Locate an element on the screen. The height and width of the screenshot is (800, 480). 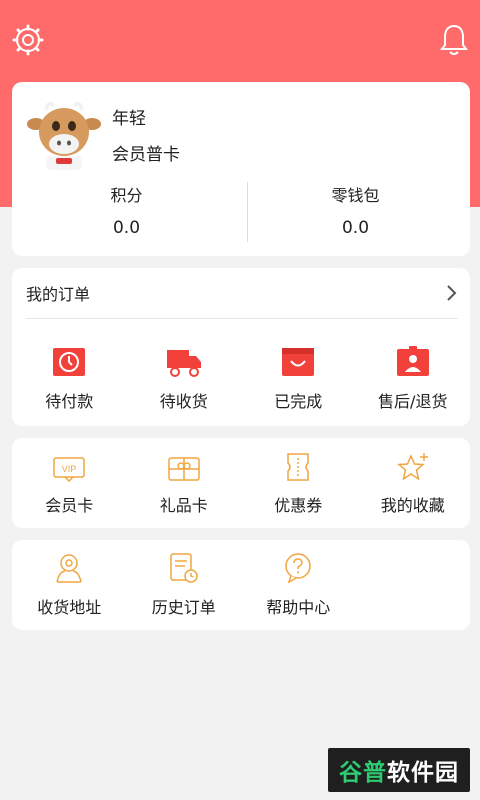
smile-box-icon is located at coordinates (298, 362).